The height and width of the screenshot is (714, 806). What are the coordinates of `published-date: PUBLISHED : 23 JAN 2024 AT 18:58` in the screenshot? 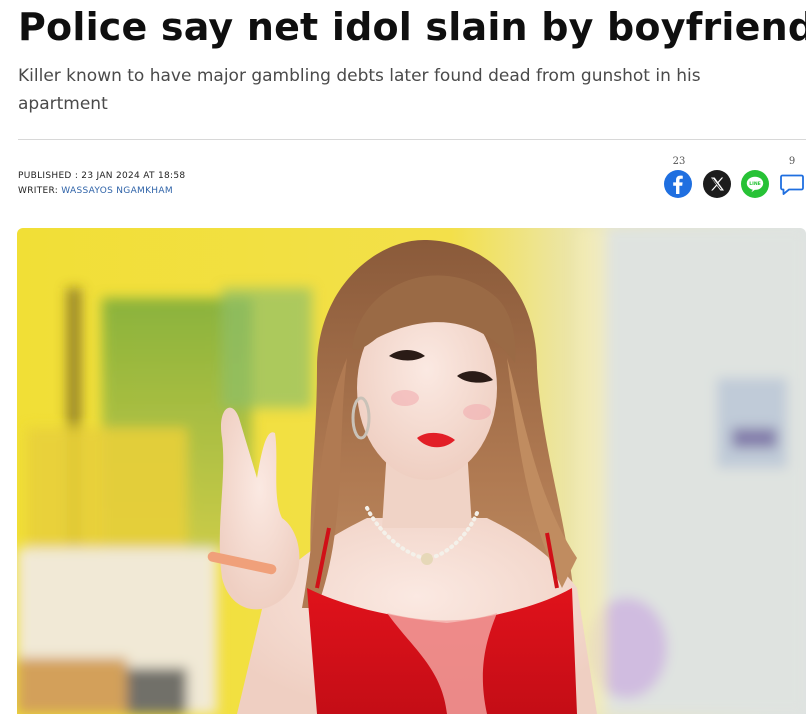 It's located at (102, 176).